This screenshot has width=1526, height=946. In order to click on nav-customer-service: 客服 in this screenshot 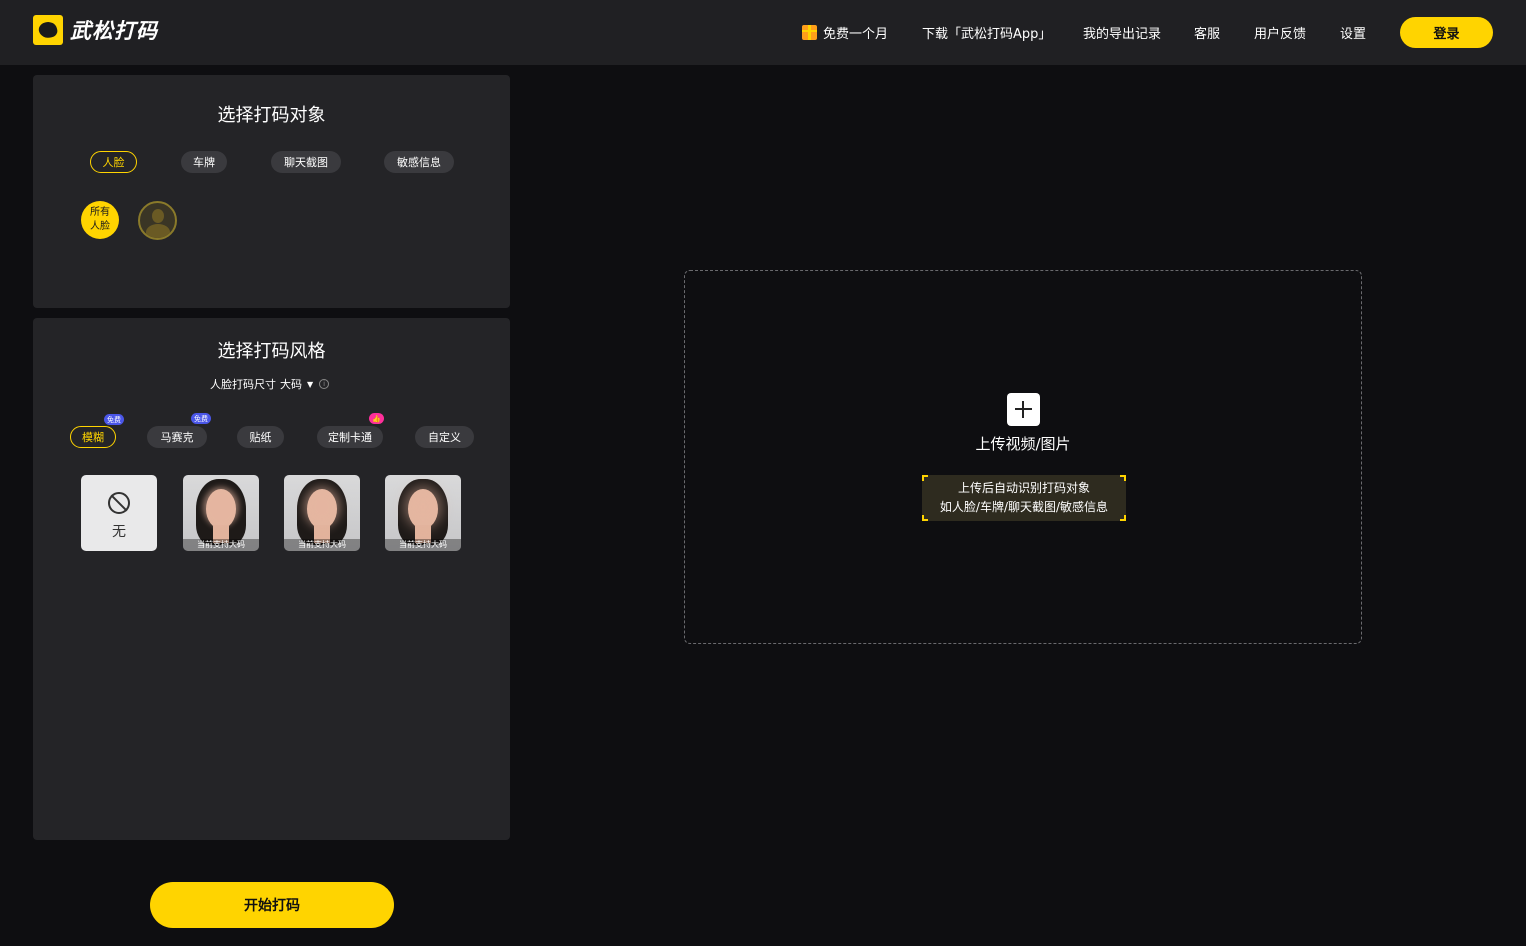, I will do `click(1207, 32)`.